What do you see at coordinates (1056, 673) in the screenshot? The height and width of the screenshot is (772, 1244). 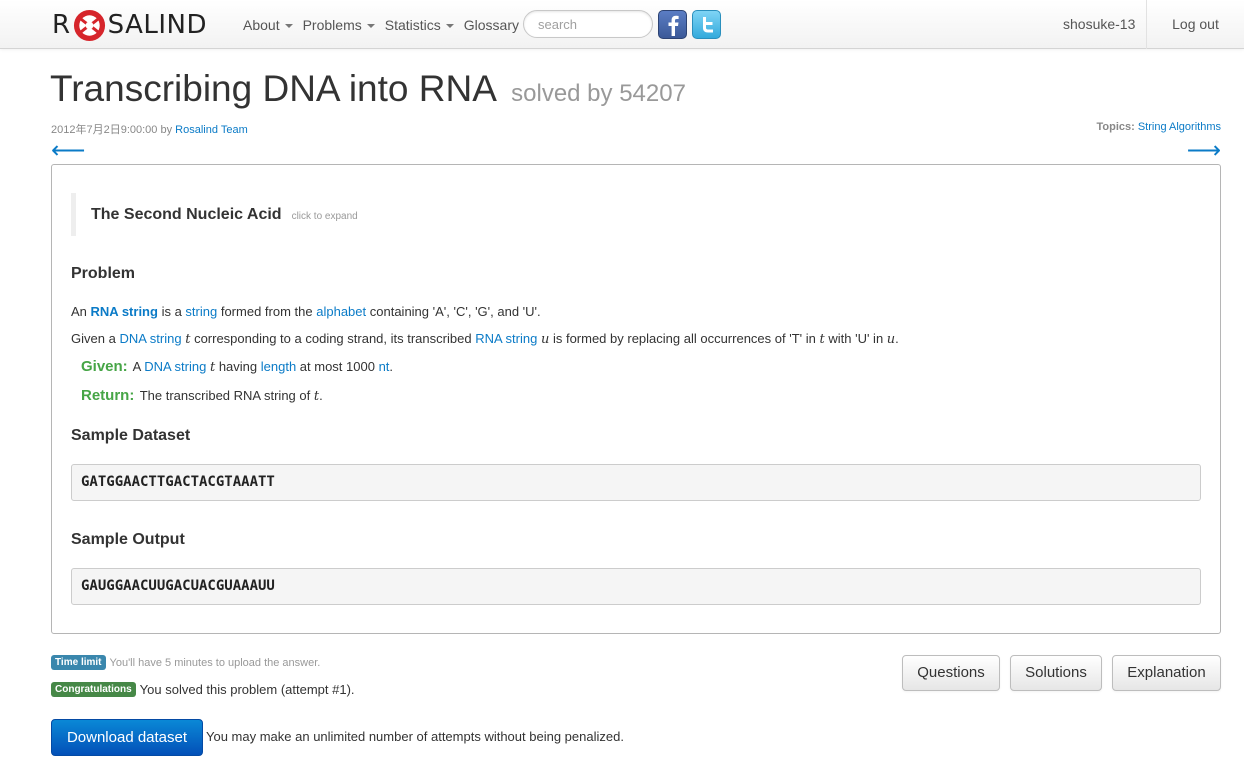 I see `solutions-button: Solutions` at bounding box center [1056, 673].